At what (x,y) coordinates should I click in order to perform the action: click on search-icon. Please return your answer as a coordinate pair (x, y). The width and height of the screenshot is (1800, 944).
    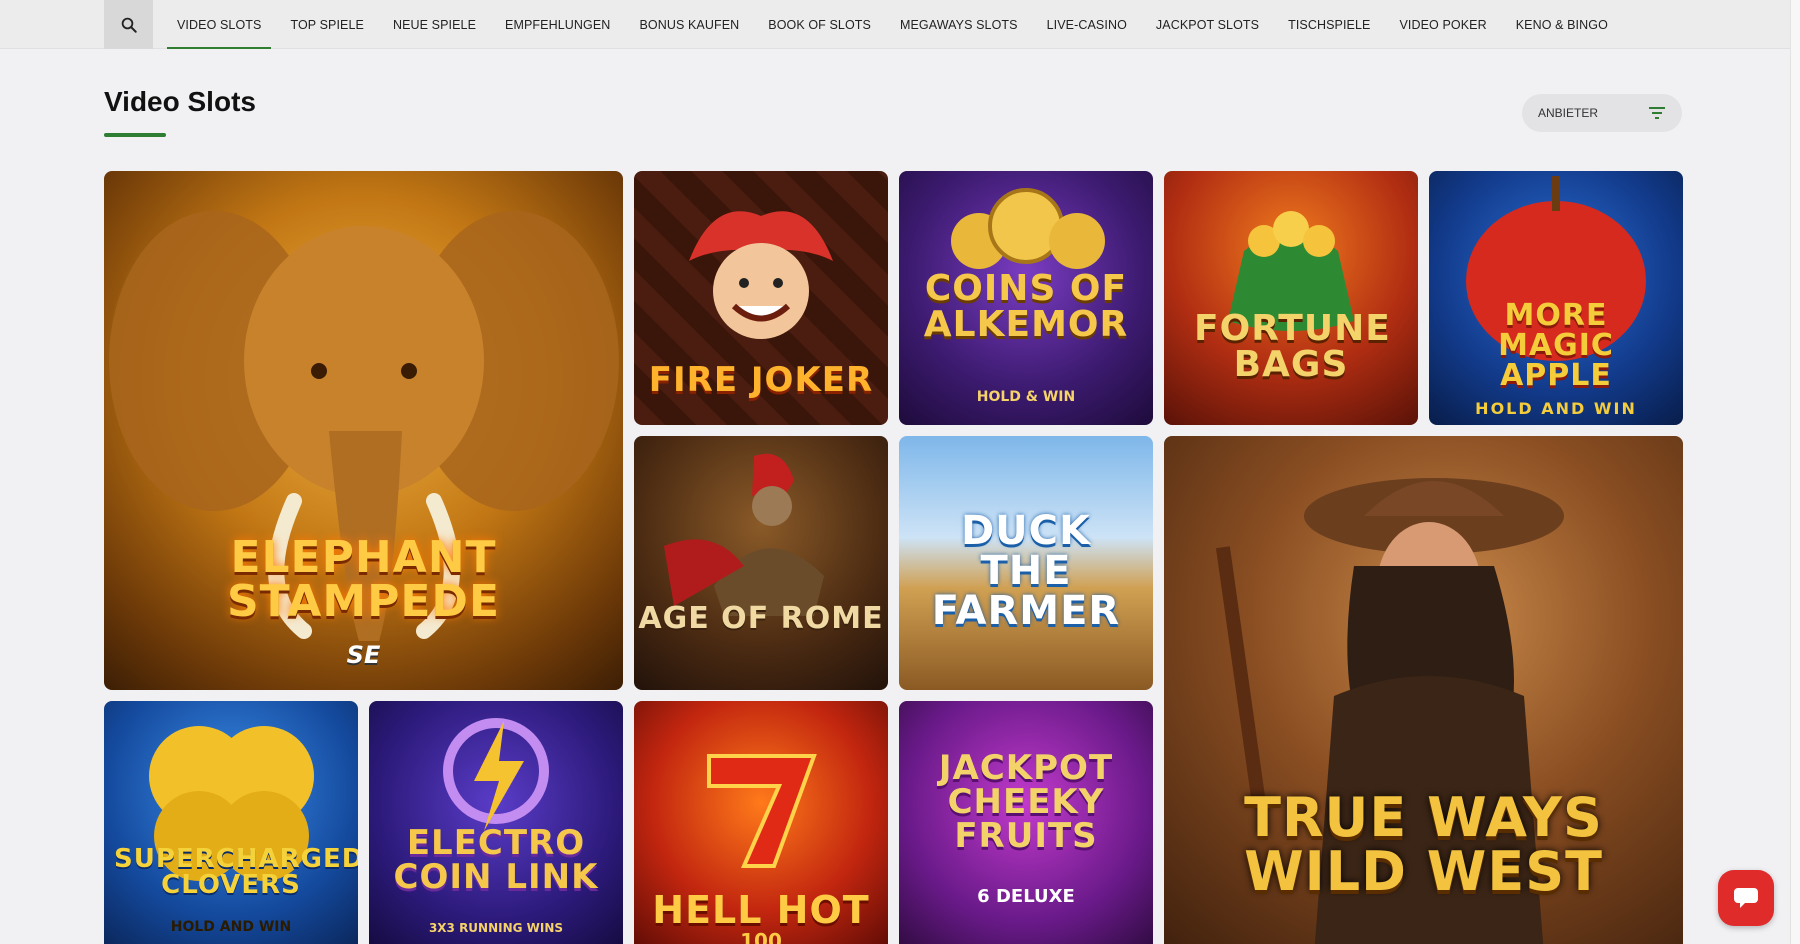
    Looking at the image, I should click on (129, 25).